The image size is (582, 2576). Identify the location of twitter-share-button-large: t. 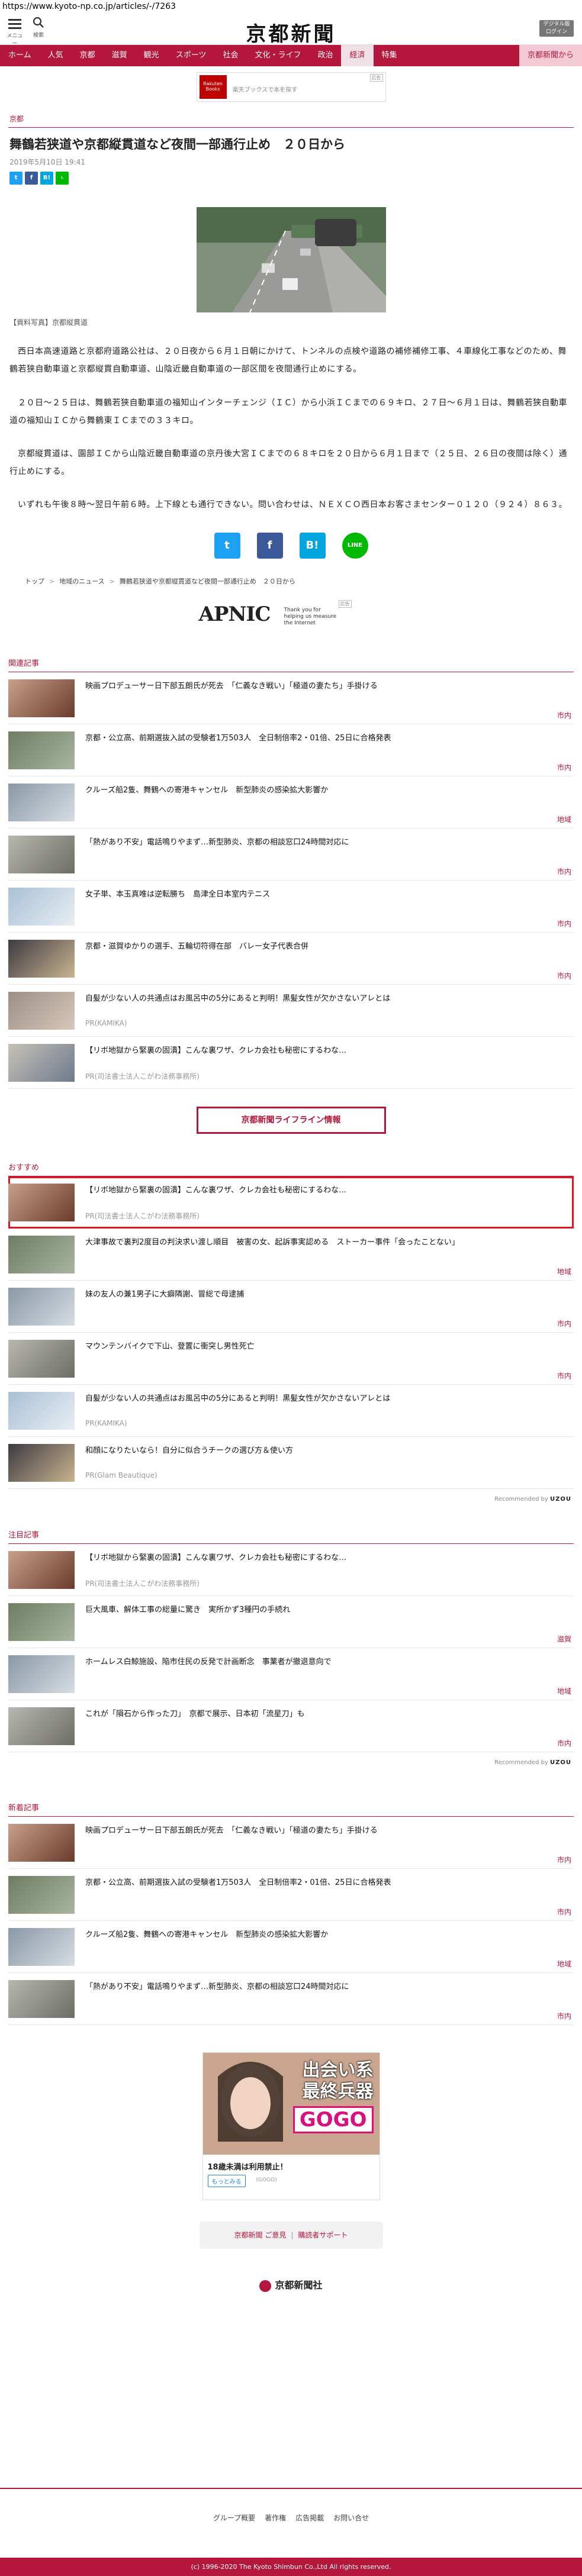
(227, 546).